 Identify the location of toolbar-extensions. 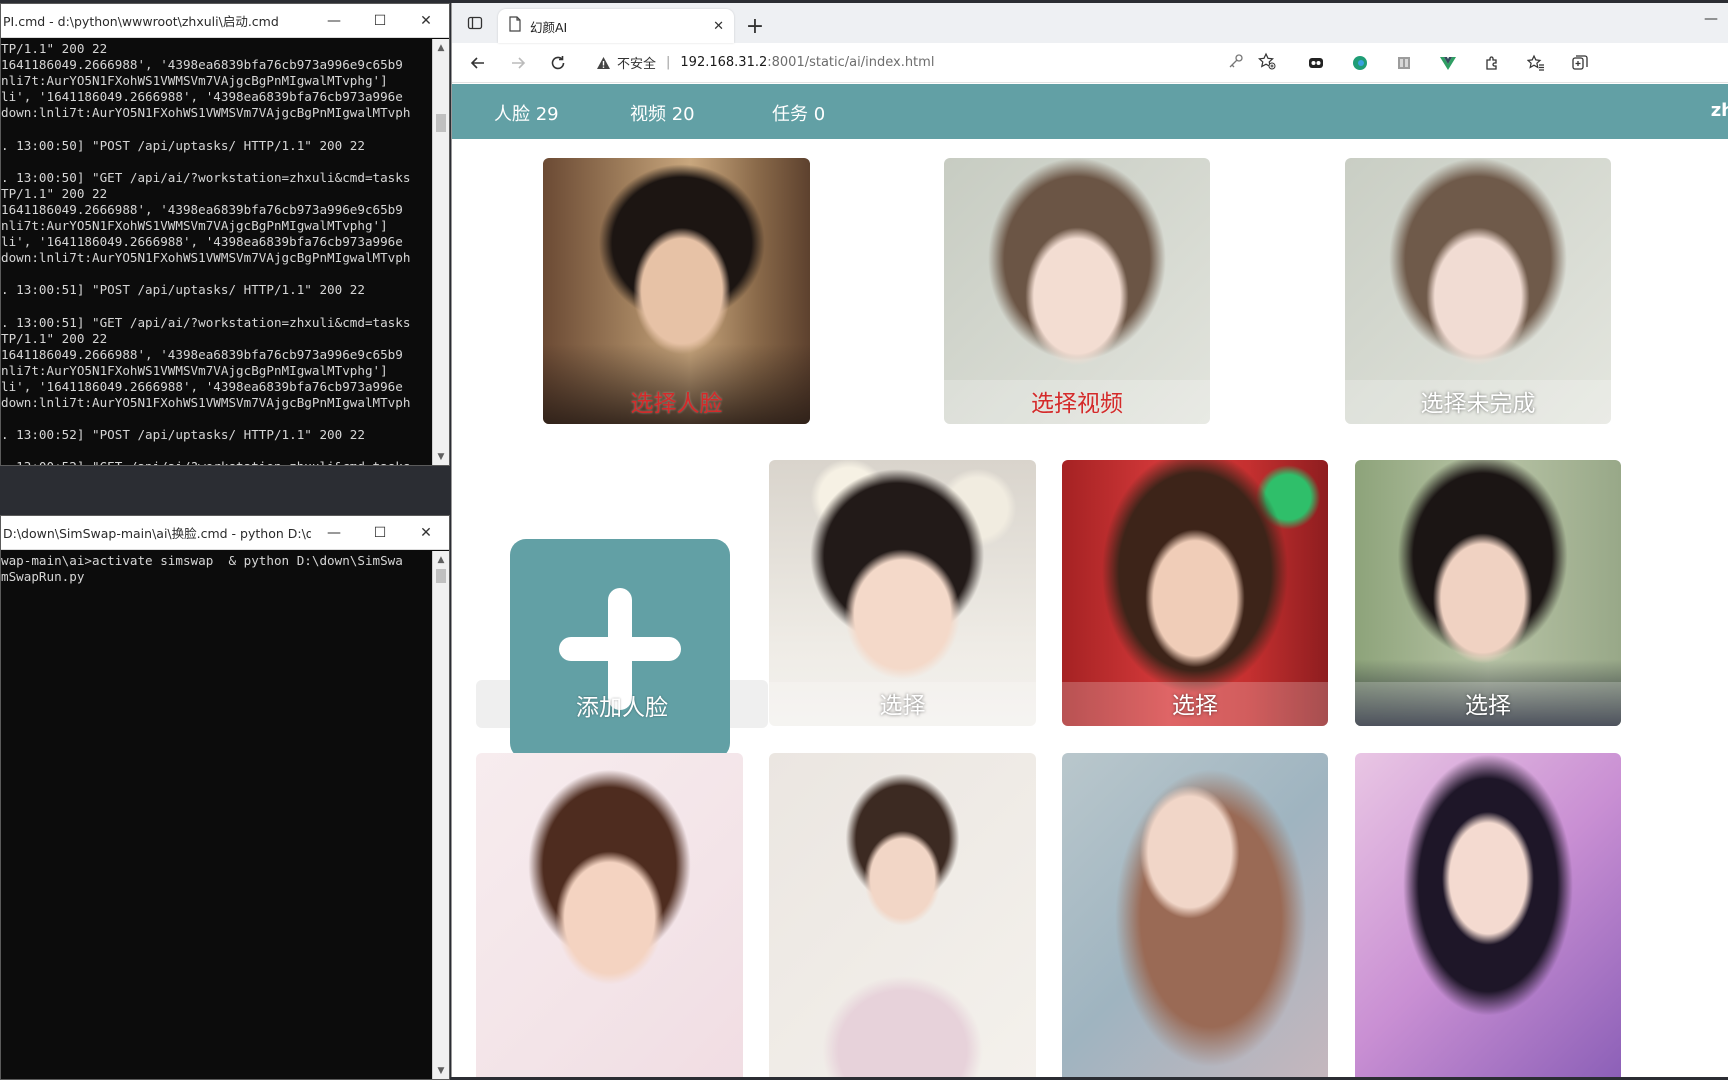
(1448, 63).